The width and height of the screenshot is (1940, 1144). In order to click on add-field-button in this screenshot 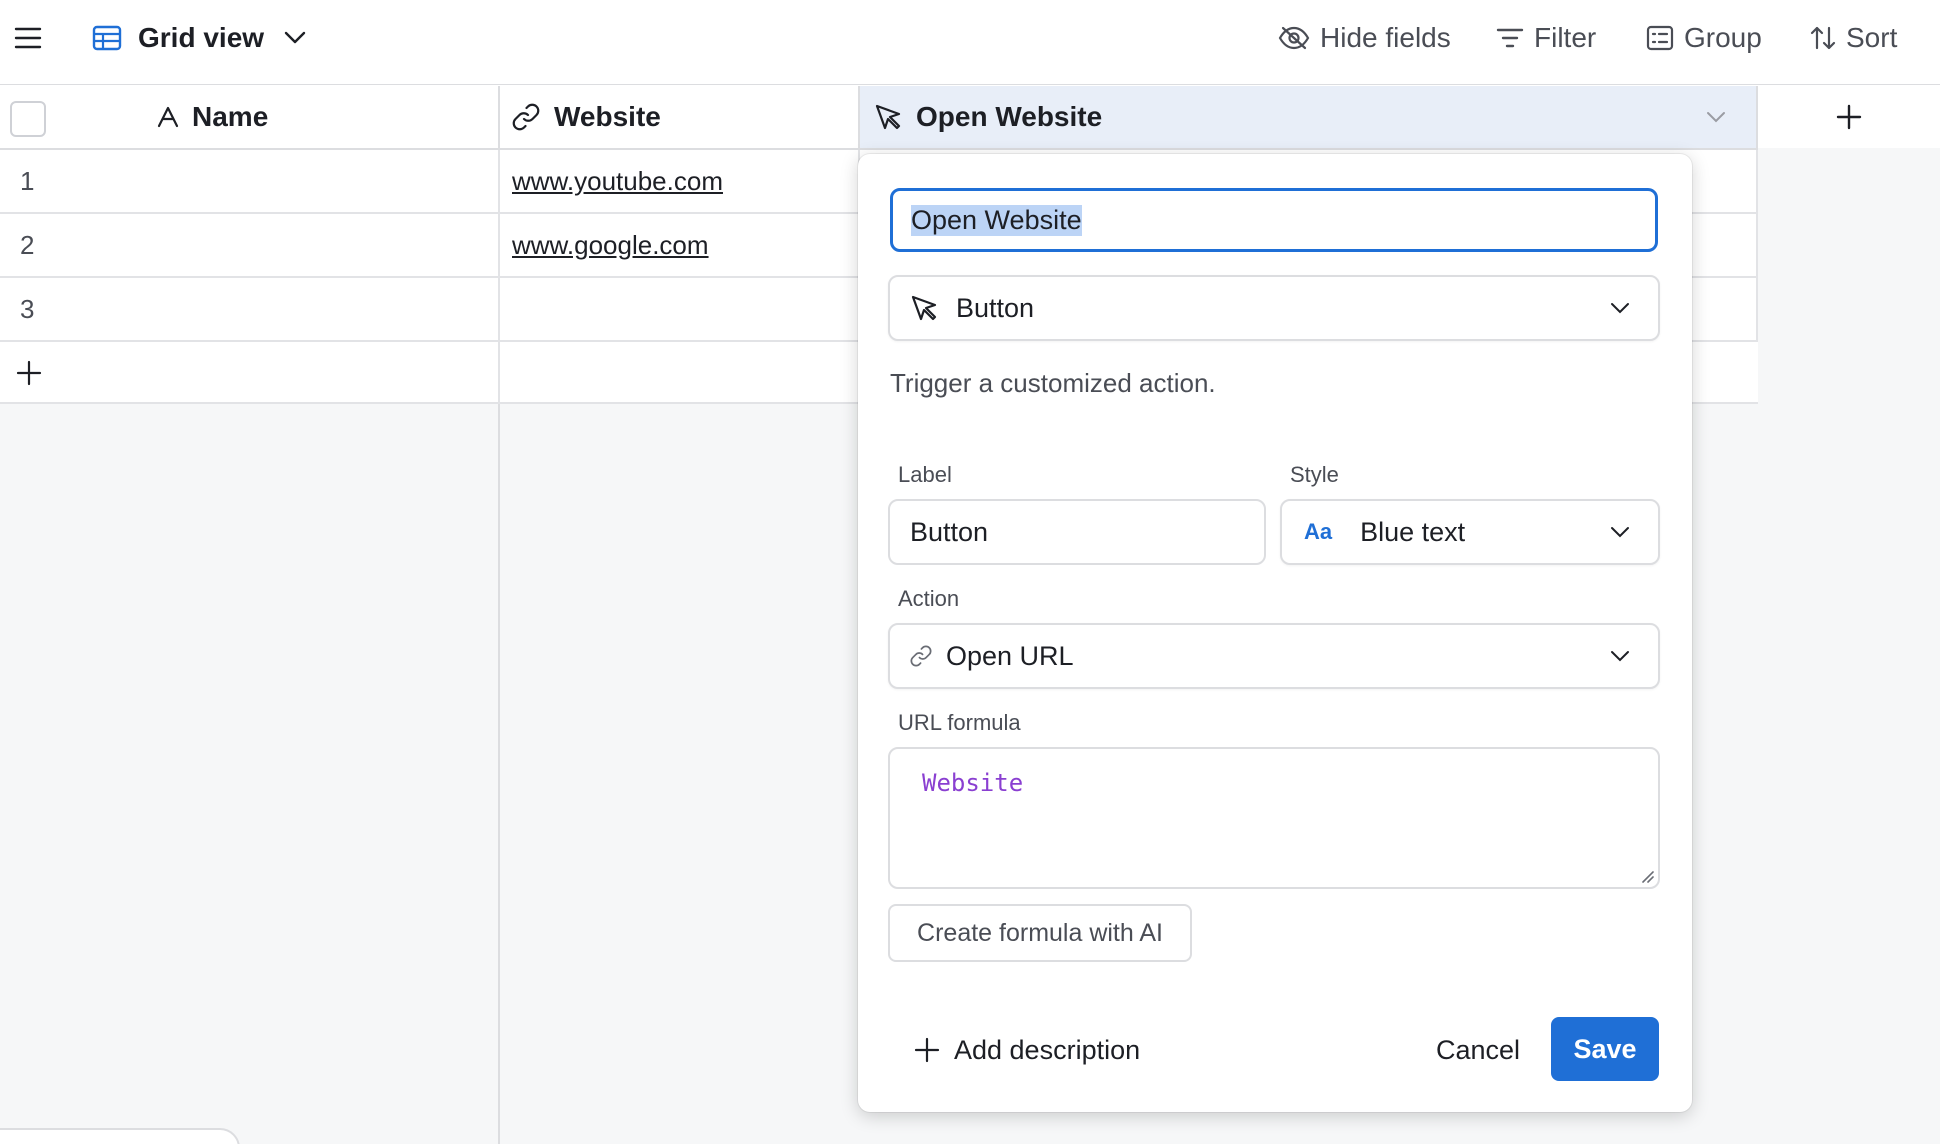, I will do `click(1849, 117)`.